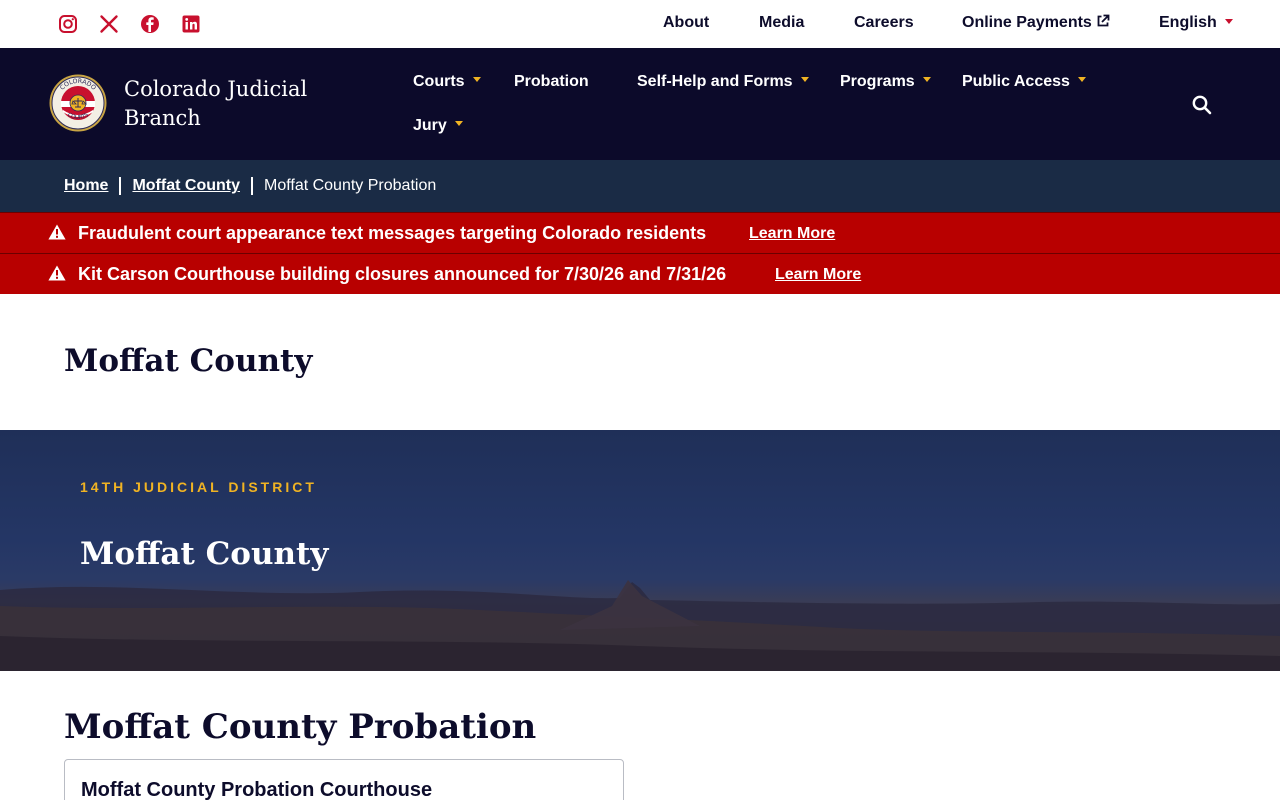  Describe the element at coordinates (78, 103) in the screenshot. I see `colorado-courts-seal-logo: COLORADO COURTS` at that location.